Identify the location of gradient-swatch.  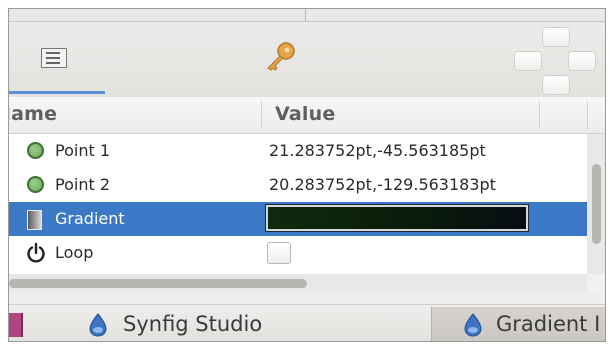
(397, 218).